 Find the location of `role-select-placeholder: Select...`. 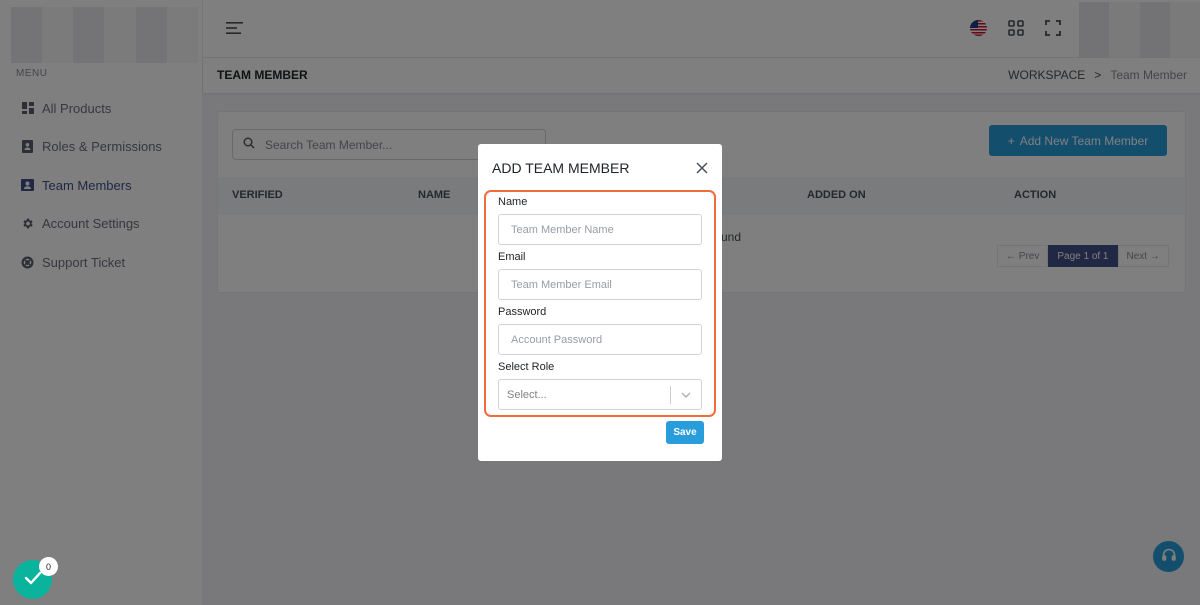

role-select-placeholder: Select... is located at coordinates (527, 394).